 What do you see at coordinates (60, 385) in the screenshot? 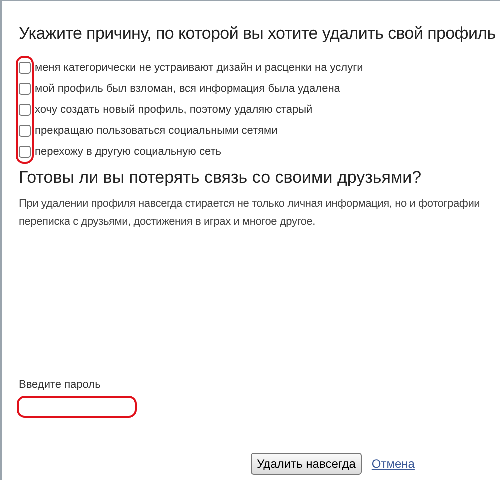
I see `password-label: Введите пароль` at bounding box center [60, 385].